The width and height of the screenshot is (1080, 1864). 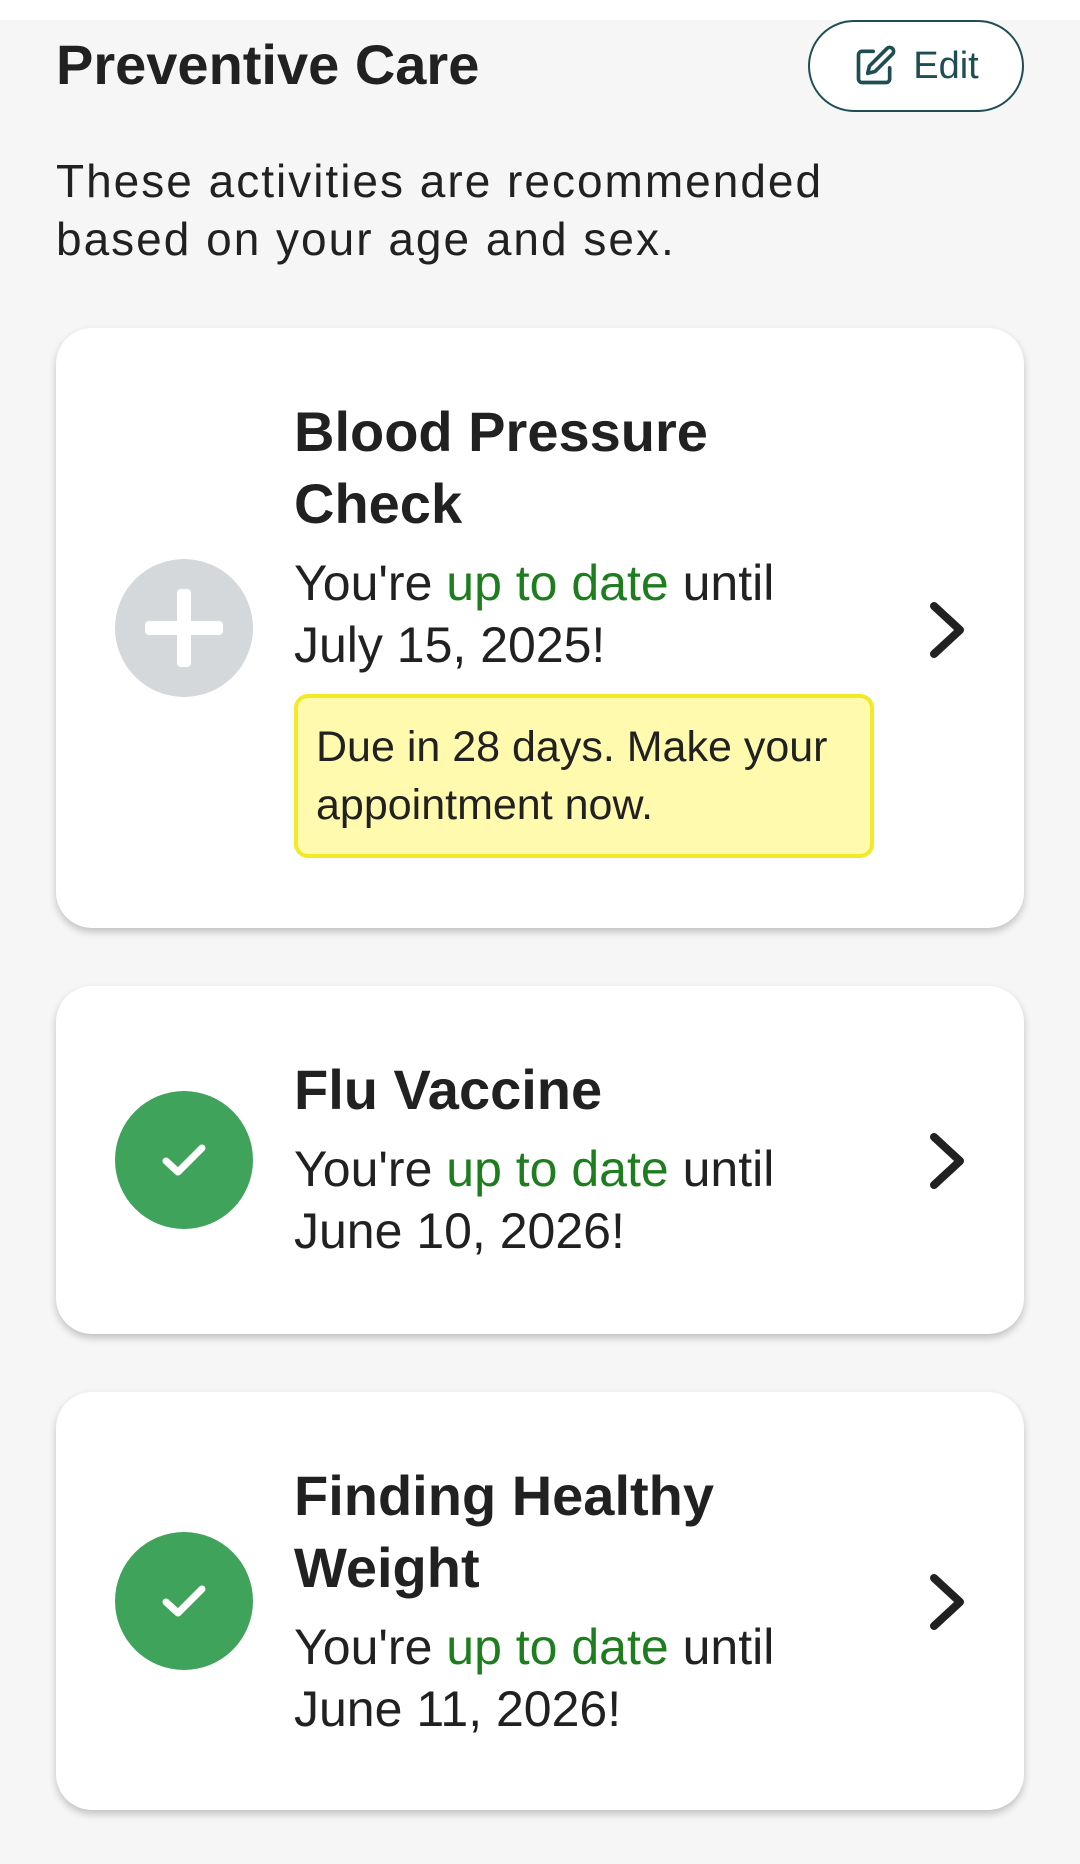 What do you see at coordinates (540, 74) in the screenshot?
I see `page-header: Preventive Care Edit` at bounding box center [540, 74].